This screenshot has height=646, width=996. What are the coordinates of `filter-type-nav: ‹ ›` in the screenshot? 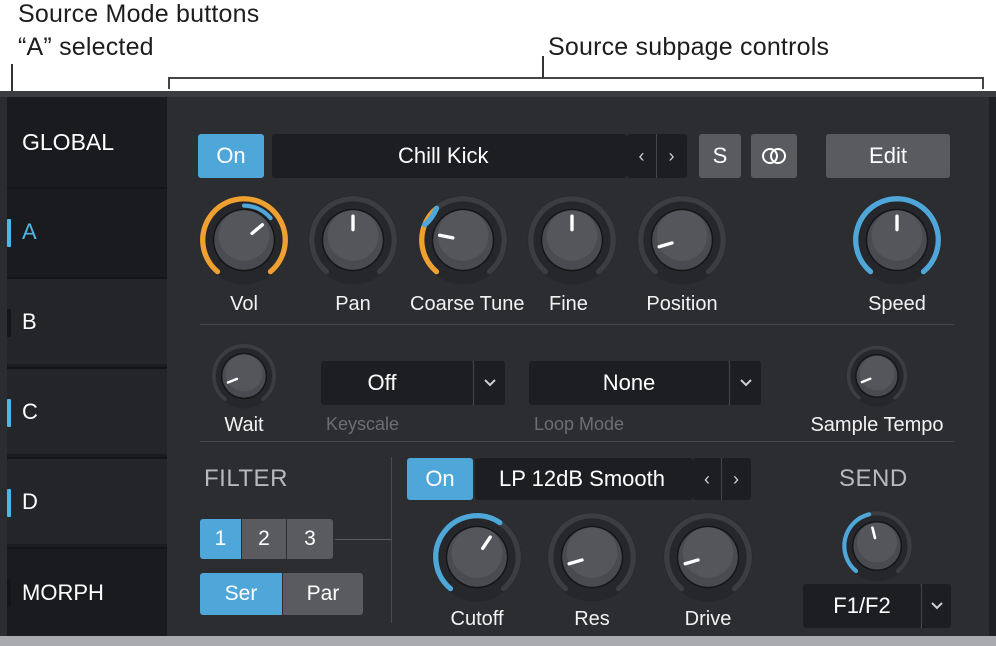 It's located at (722, 479).